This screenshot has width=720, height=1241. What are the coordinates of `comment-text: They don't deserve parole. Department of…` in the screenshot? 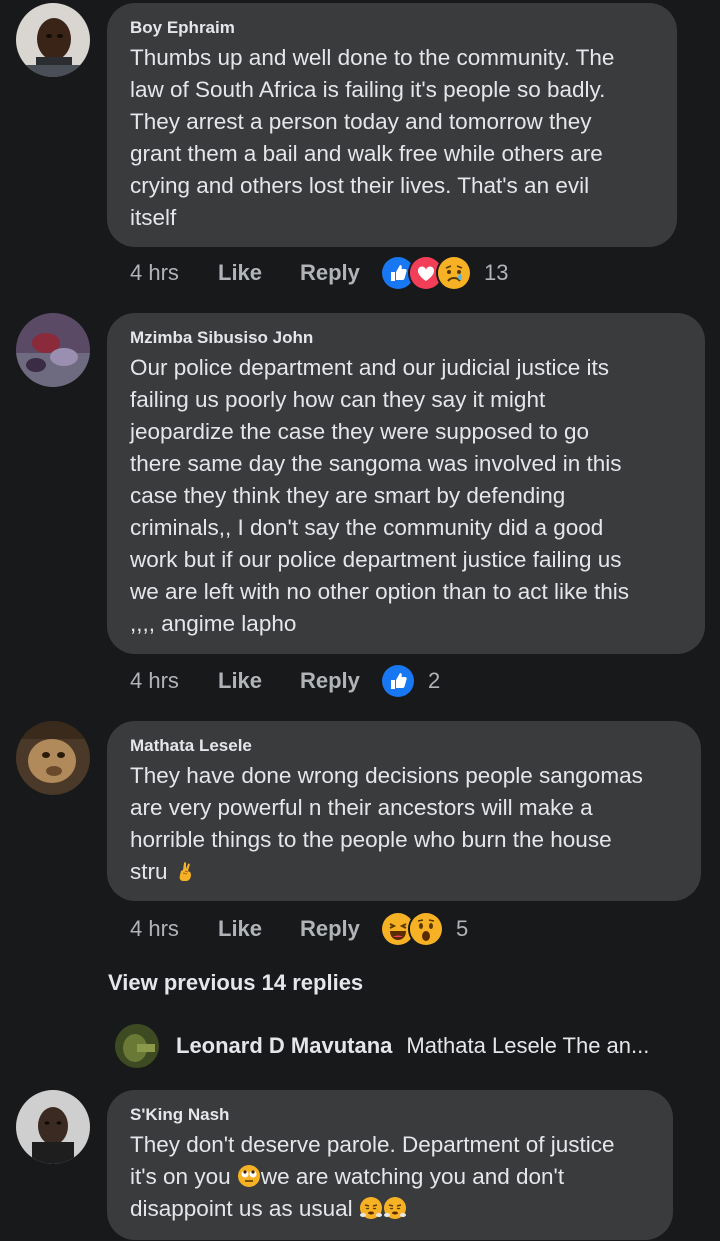 It's located at (372, 1176).